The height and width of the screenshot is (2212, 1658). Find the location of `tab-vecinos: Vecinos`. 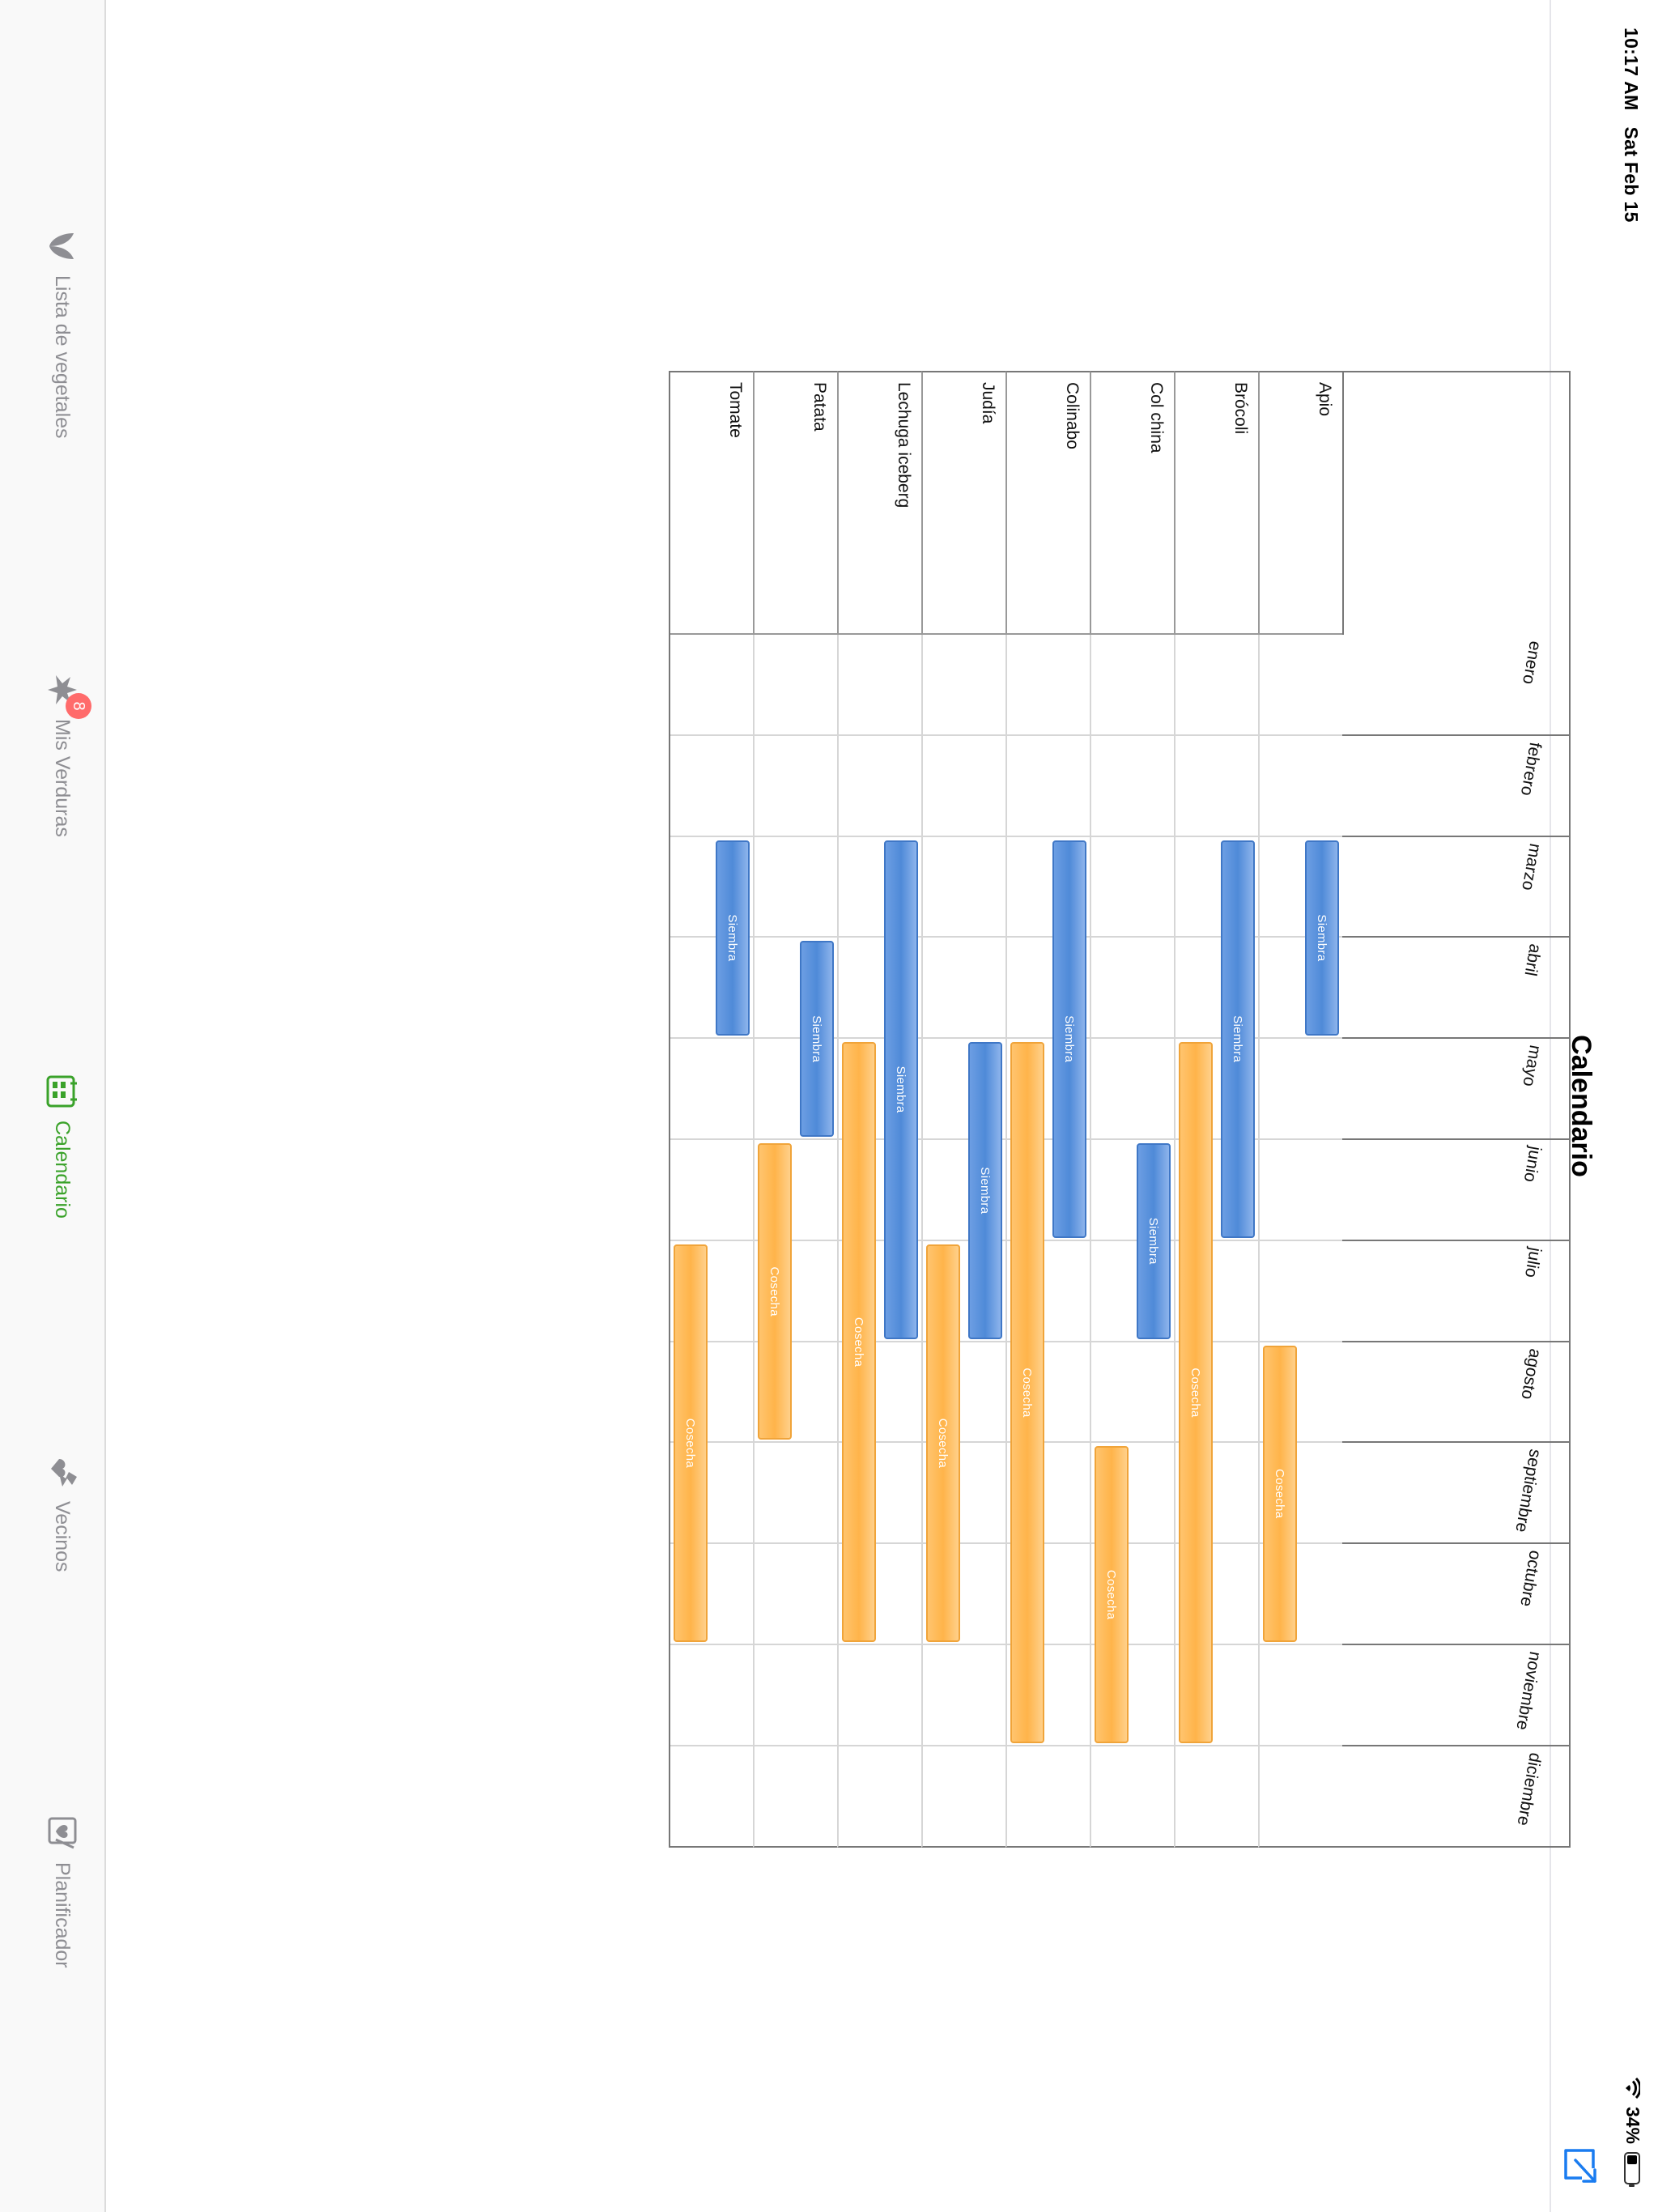

tab-vecinos: Vecinos is located at coordinates (62, 1513).